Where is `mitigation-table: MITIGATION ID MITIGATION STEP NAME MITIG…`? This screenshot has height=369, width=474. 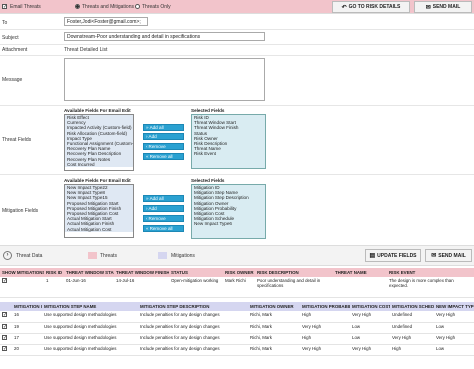 mitigation-table: MITIGATION ID MITIGATION STEP NAME MITIG… is located at coordinates (237, 329).